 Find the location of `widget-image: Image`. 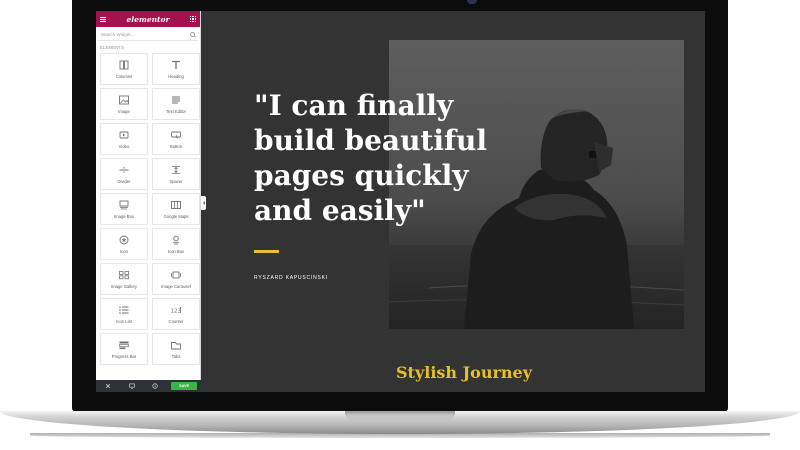

widget-image: Image is located at coordinates (124, 104).